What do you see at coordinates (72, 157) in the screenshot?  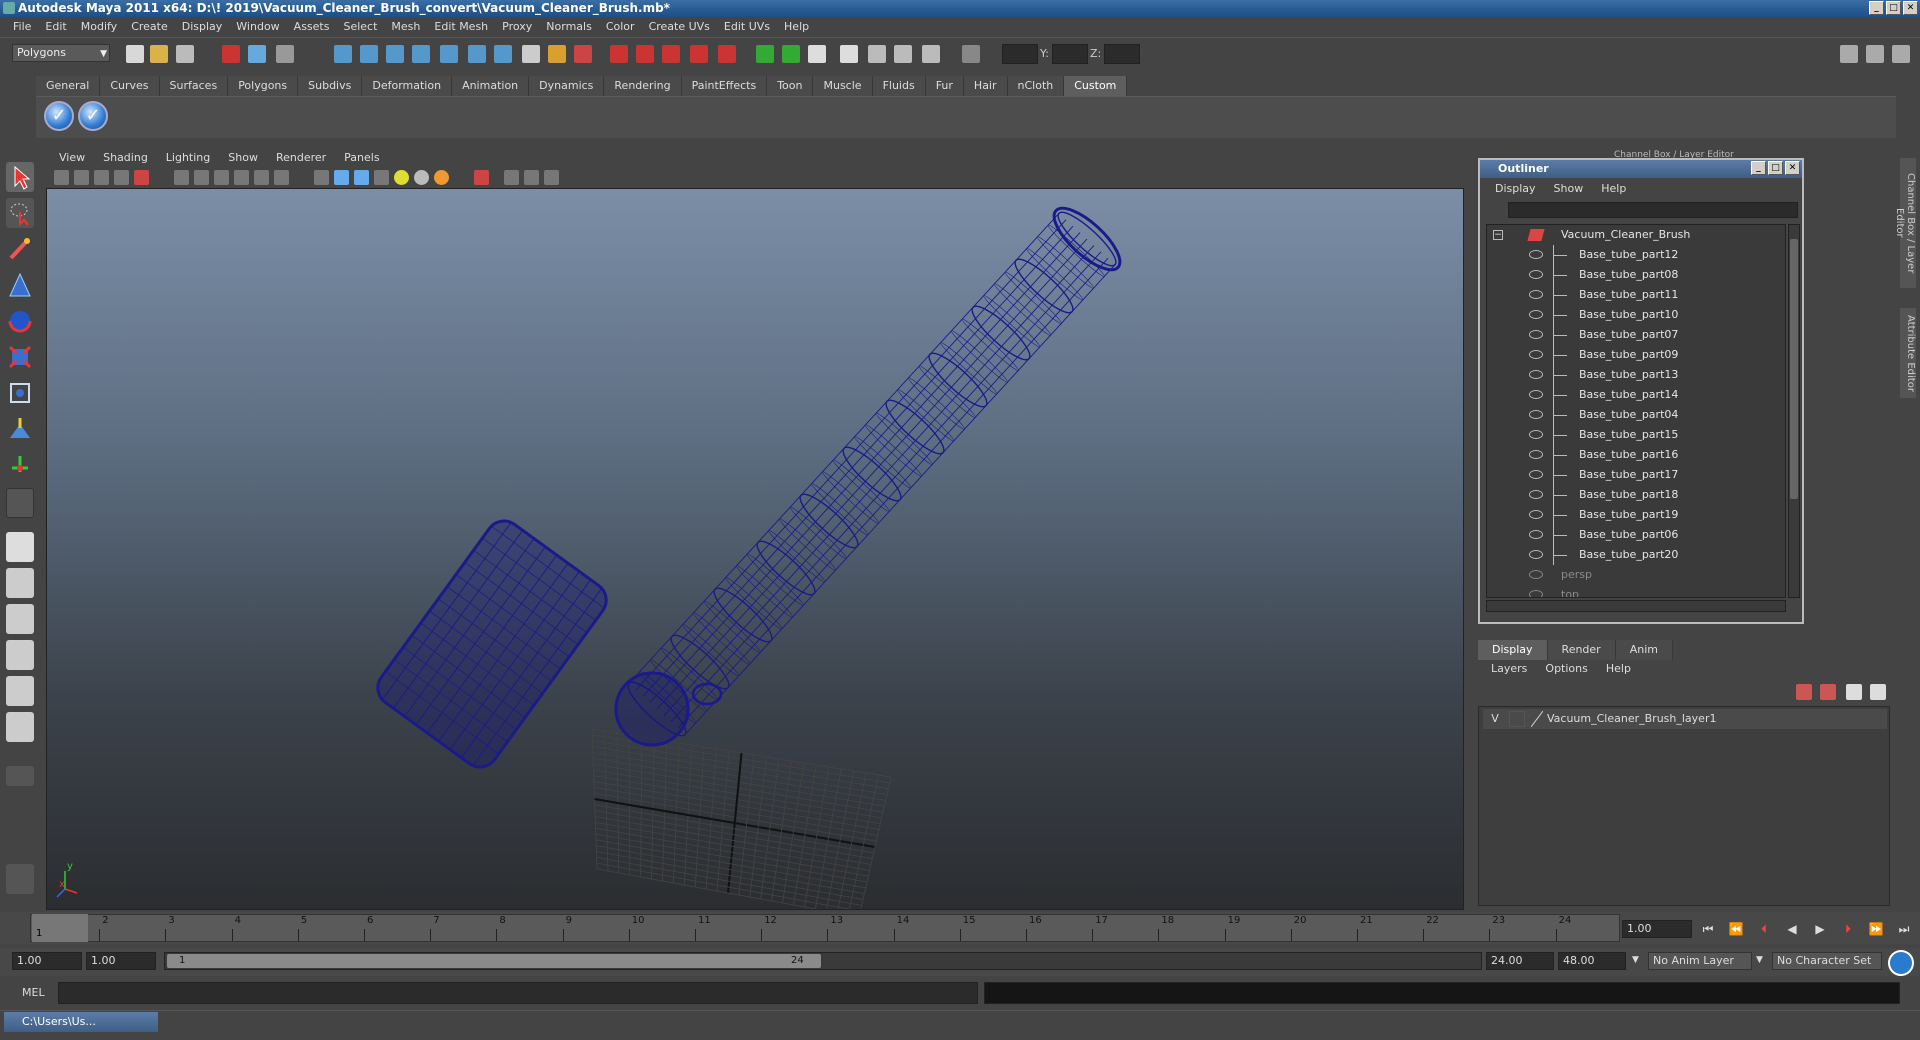 I see `viewport-menu-view: View` at bounding box center [72, 157].